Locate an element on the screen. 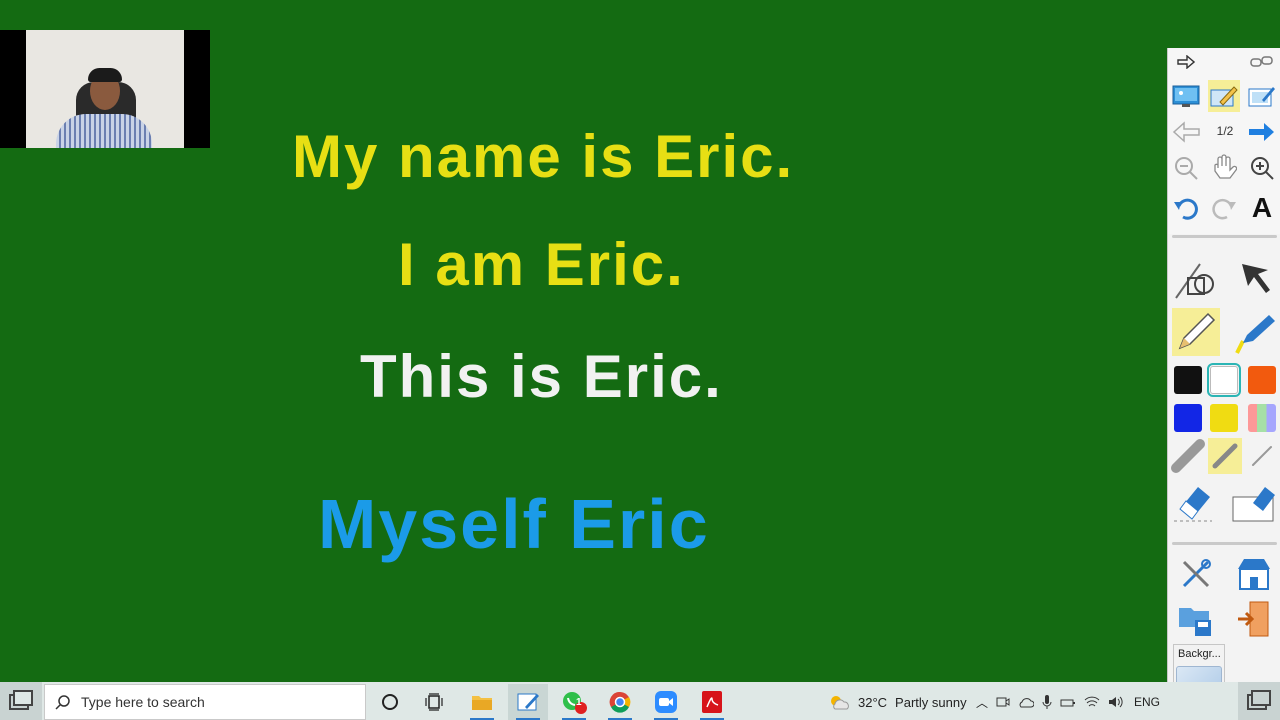 This screenshot has height=720, width=1280. taskbar-search-box: Type here to search is located at coordinates (205, 702).